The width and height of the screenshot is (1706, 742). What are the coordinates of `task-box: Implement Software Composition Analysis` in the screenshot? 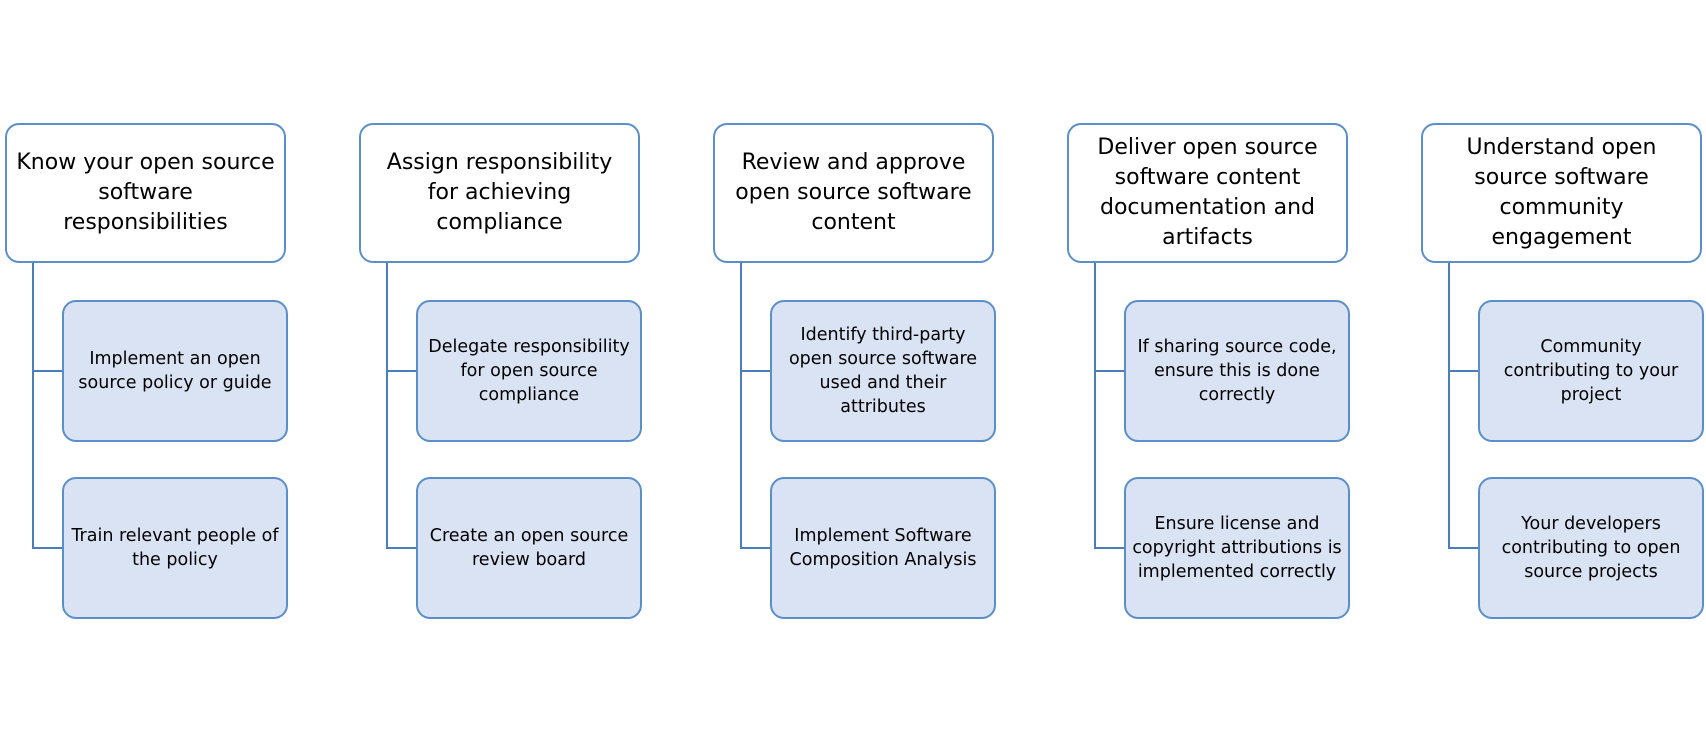 It's located at (883, 548).